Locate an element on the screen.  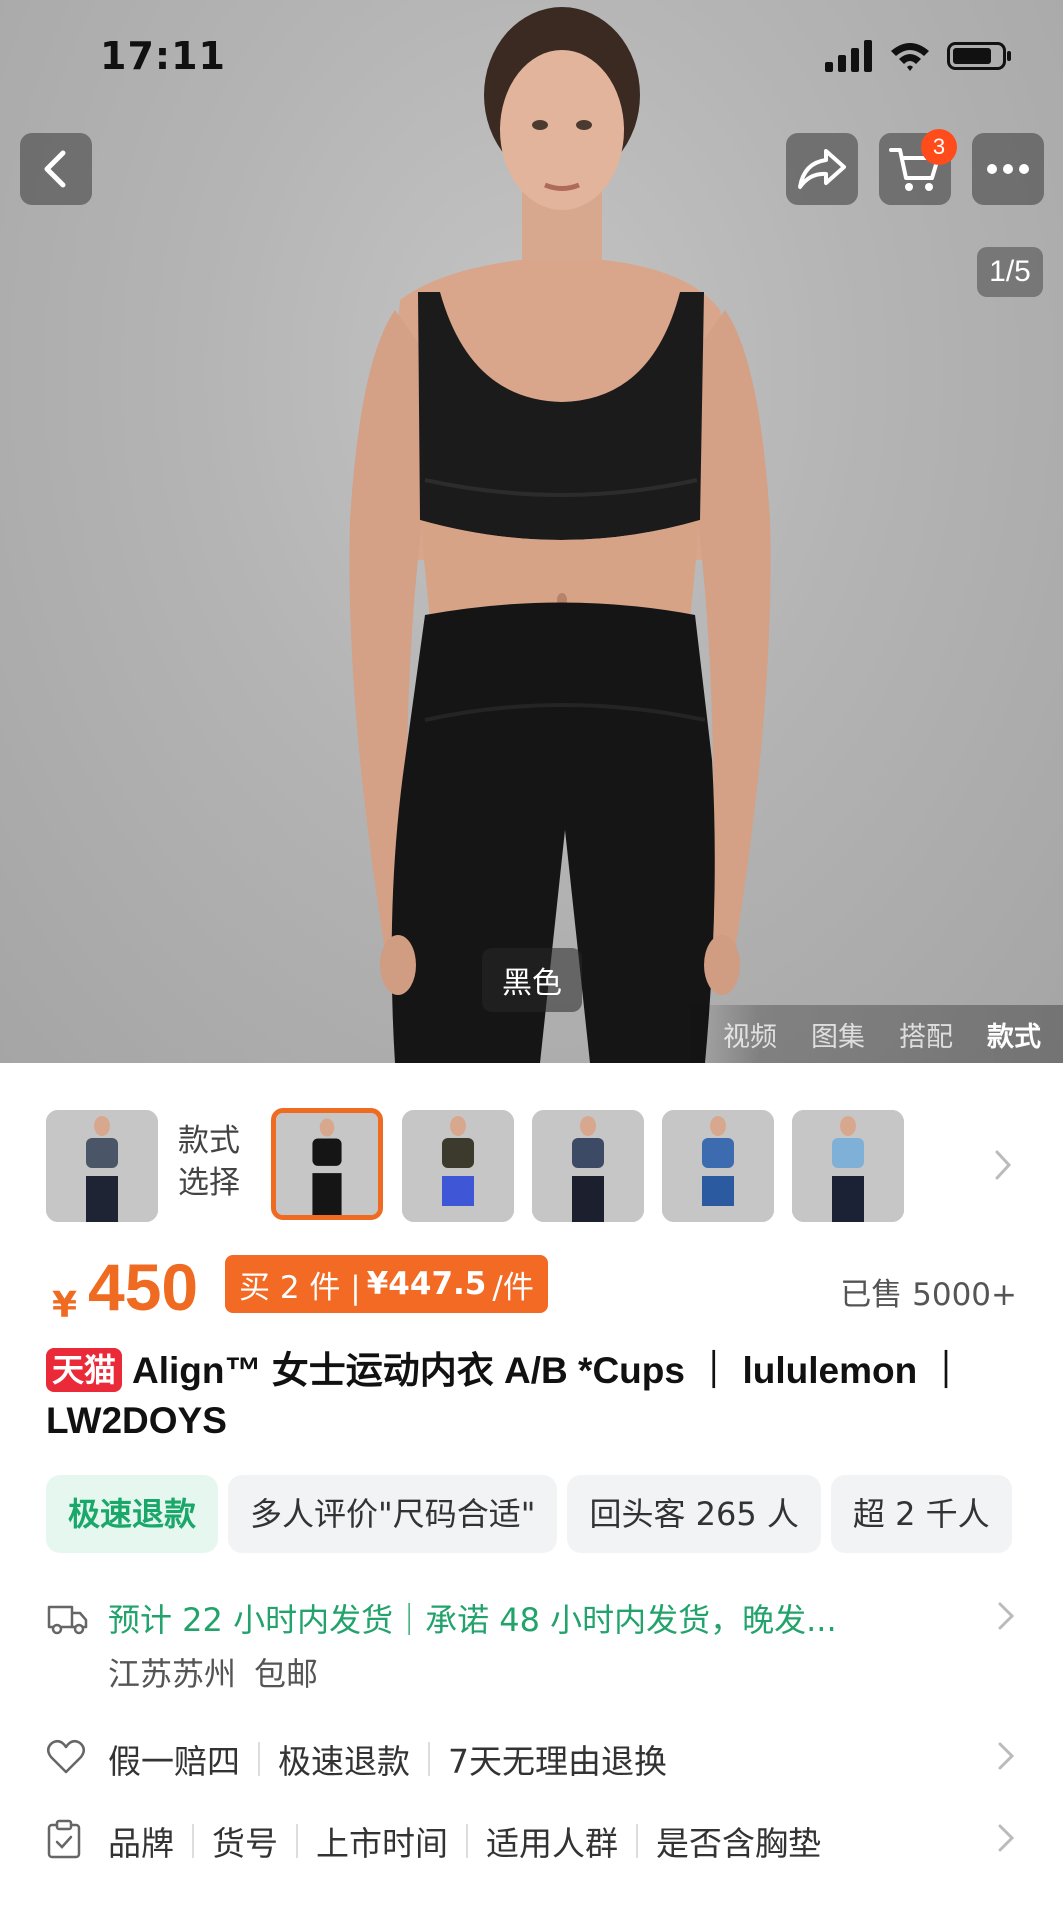
cart-count-badge: 3 is located at coordinates (939, 147).